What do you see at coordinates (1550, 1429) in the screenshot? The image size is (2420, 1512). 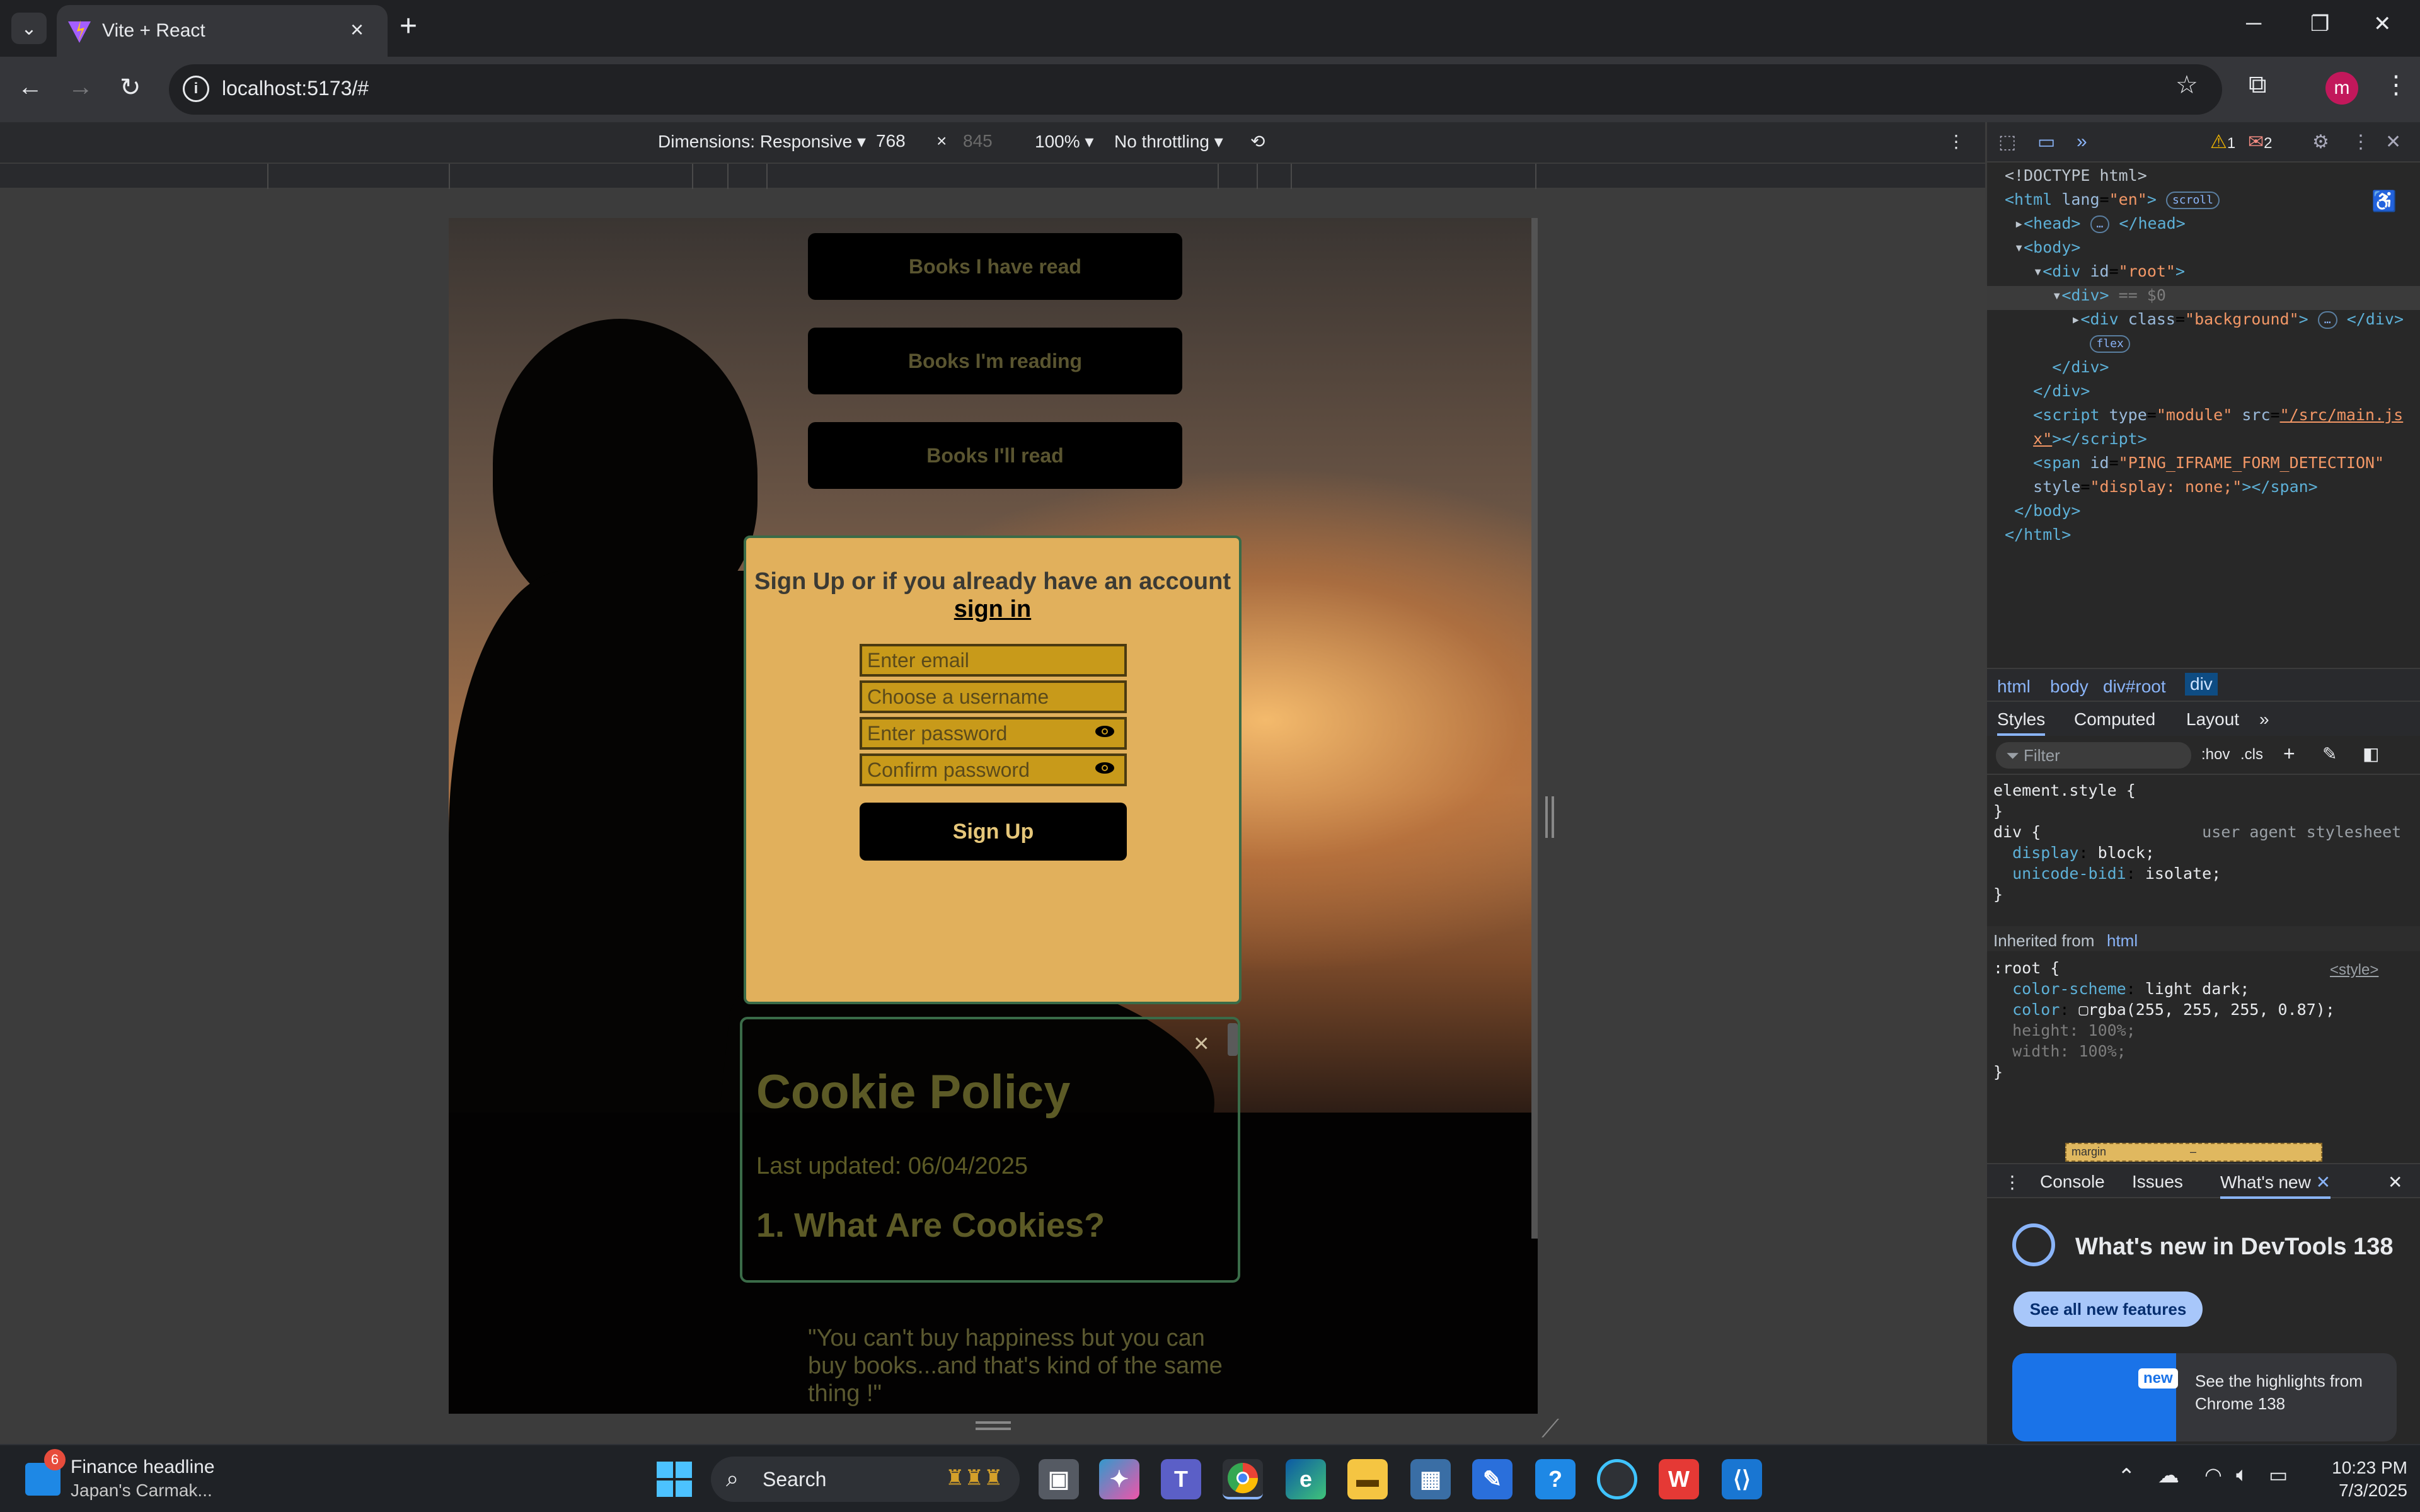 I see `viewport-corner-resize-icon: ⟋` at bounding box center [1550, 1429].